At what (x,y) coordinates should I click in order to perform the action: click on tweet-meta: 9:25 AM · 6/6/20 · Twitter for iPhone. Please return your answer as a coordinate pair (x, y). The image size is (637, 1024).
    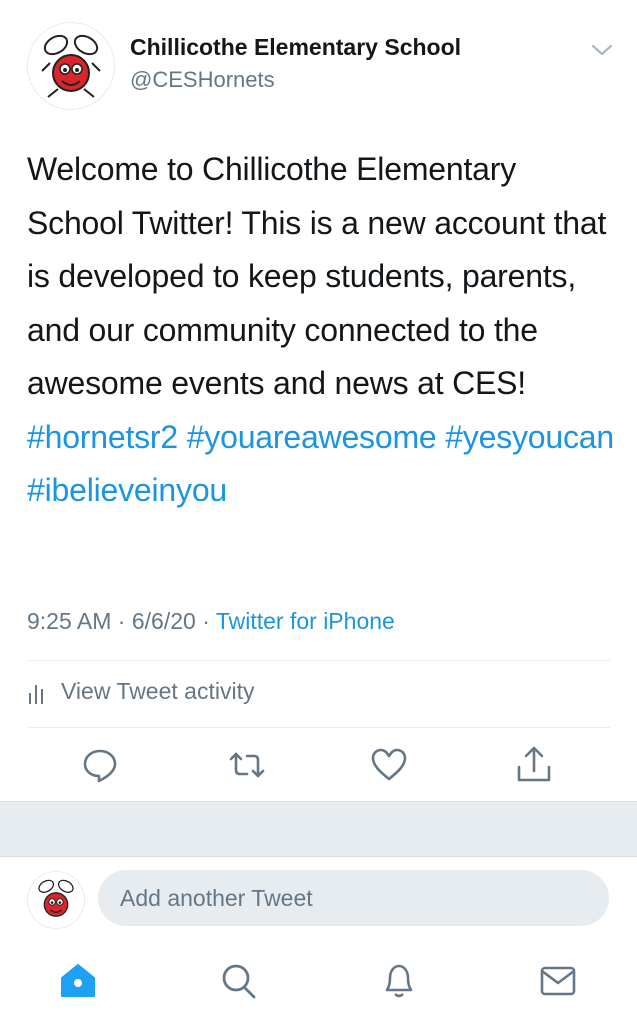
    Looking at the image, I should click on (211, 621).